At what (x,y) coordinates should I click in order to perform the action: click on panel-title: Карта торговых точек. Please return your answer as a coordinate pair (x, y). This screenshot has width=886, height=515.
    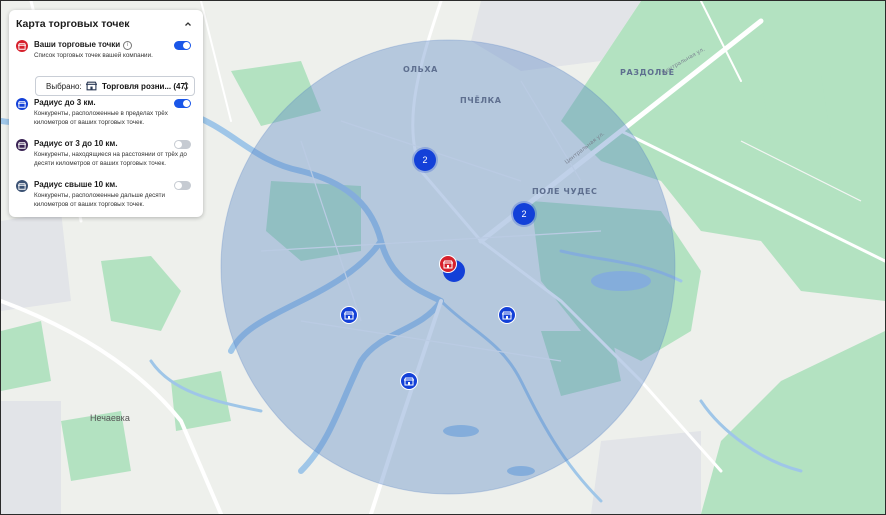
    Looking at the image, I should click on (73, 24).